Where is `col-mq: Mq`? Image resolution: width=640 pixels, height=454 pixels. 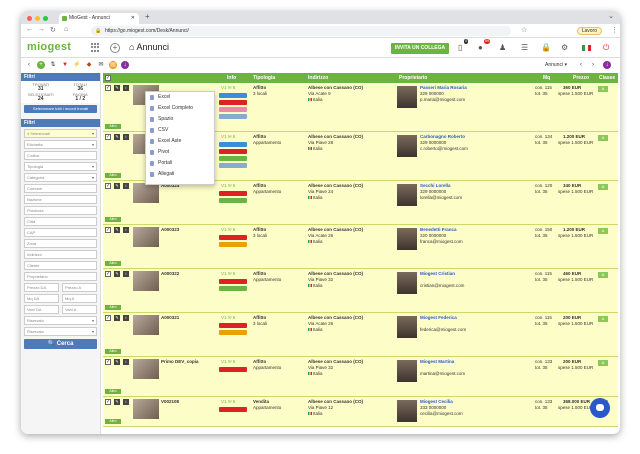 col-mq: Mq is located at coordinates (546, 78).